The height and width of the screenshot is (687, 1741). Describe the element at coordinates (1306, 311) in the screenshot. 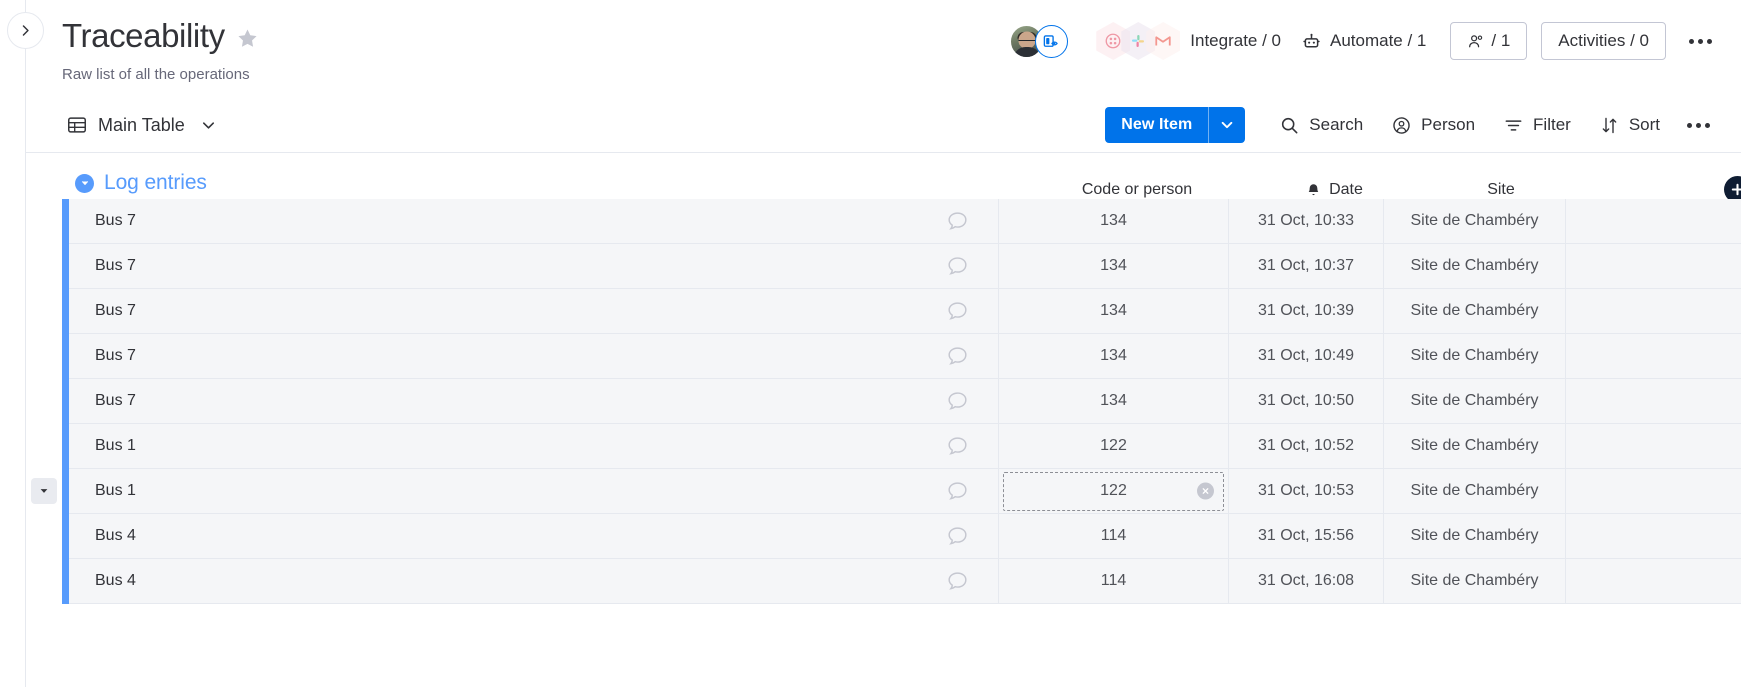

I see `cell-date: 31 Oct, 10:39` at that location.